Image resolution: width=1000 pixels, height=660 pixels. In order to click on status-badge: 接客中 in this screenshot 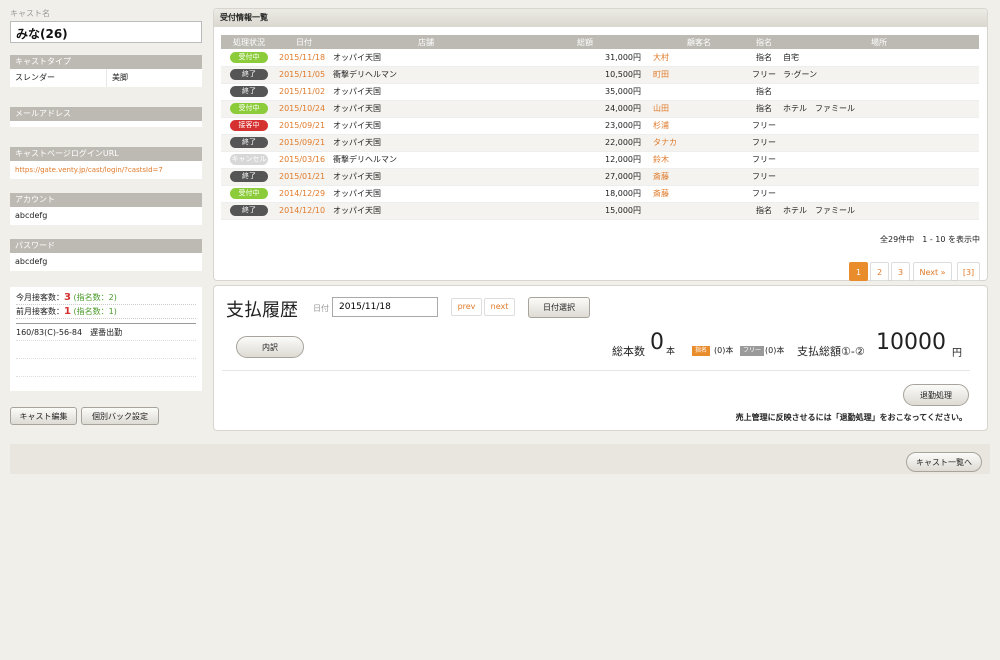, I will do `click(249, 125)`.